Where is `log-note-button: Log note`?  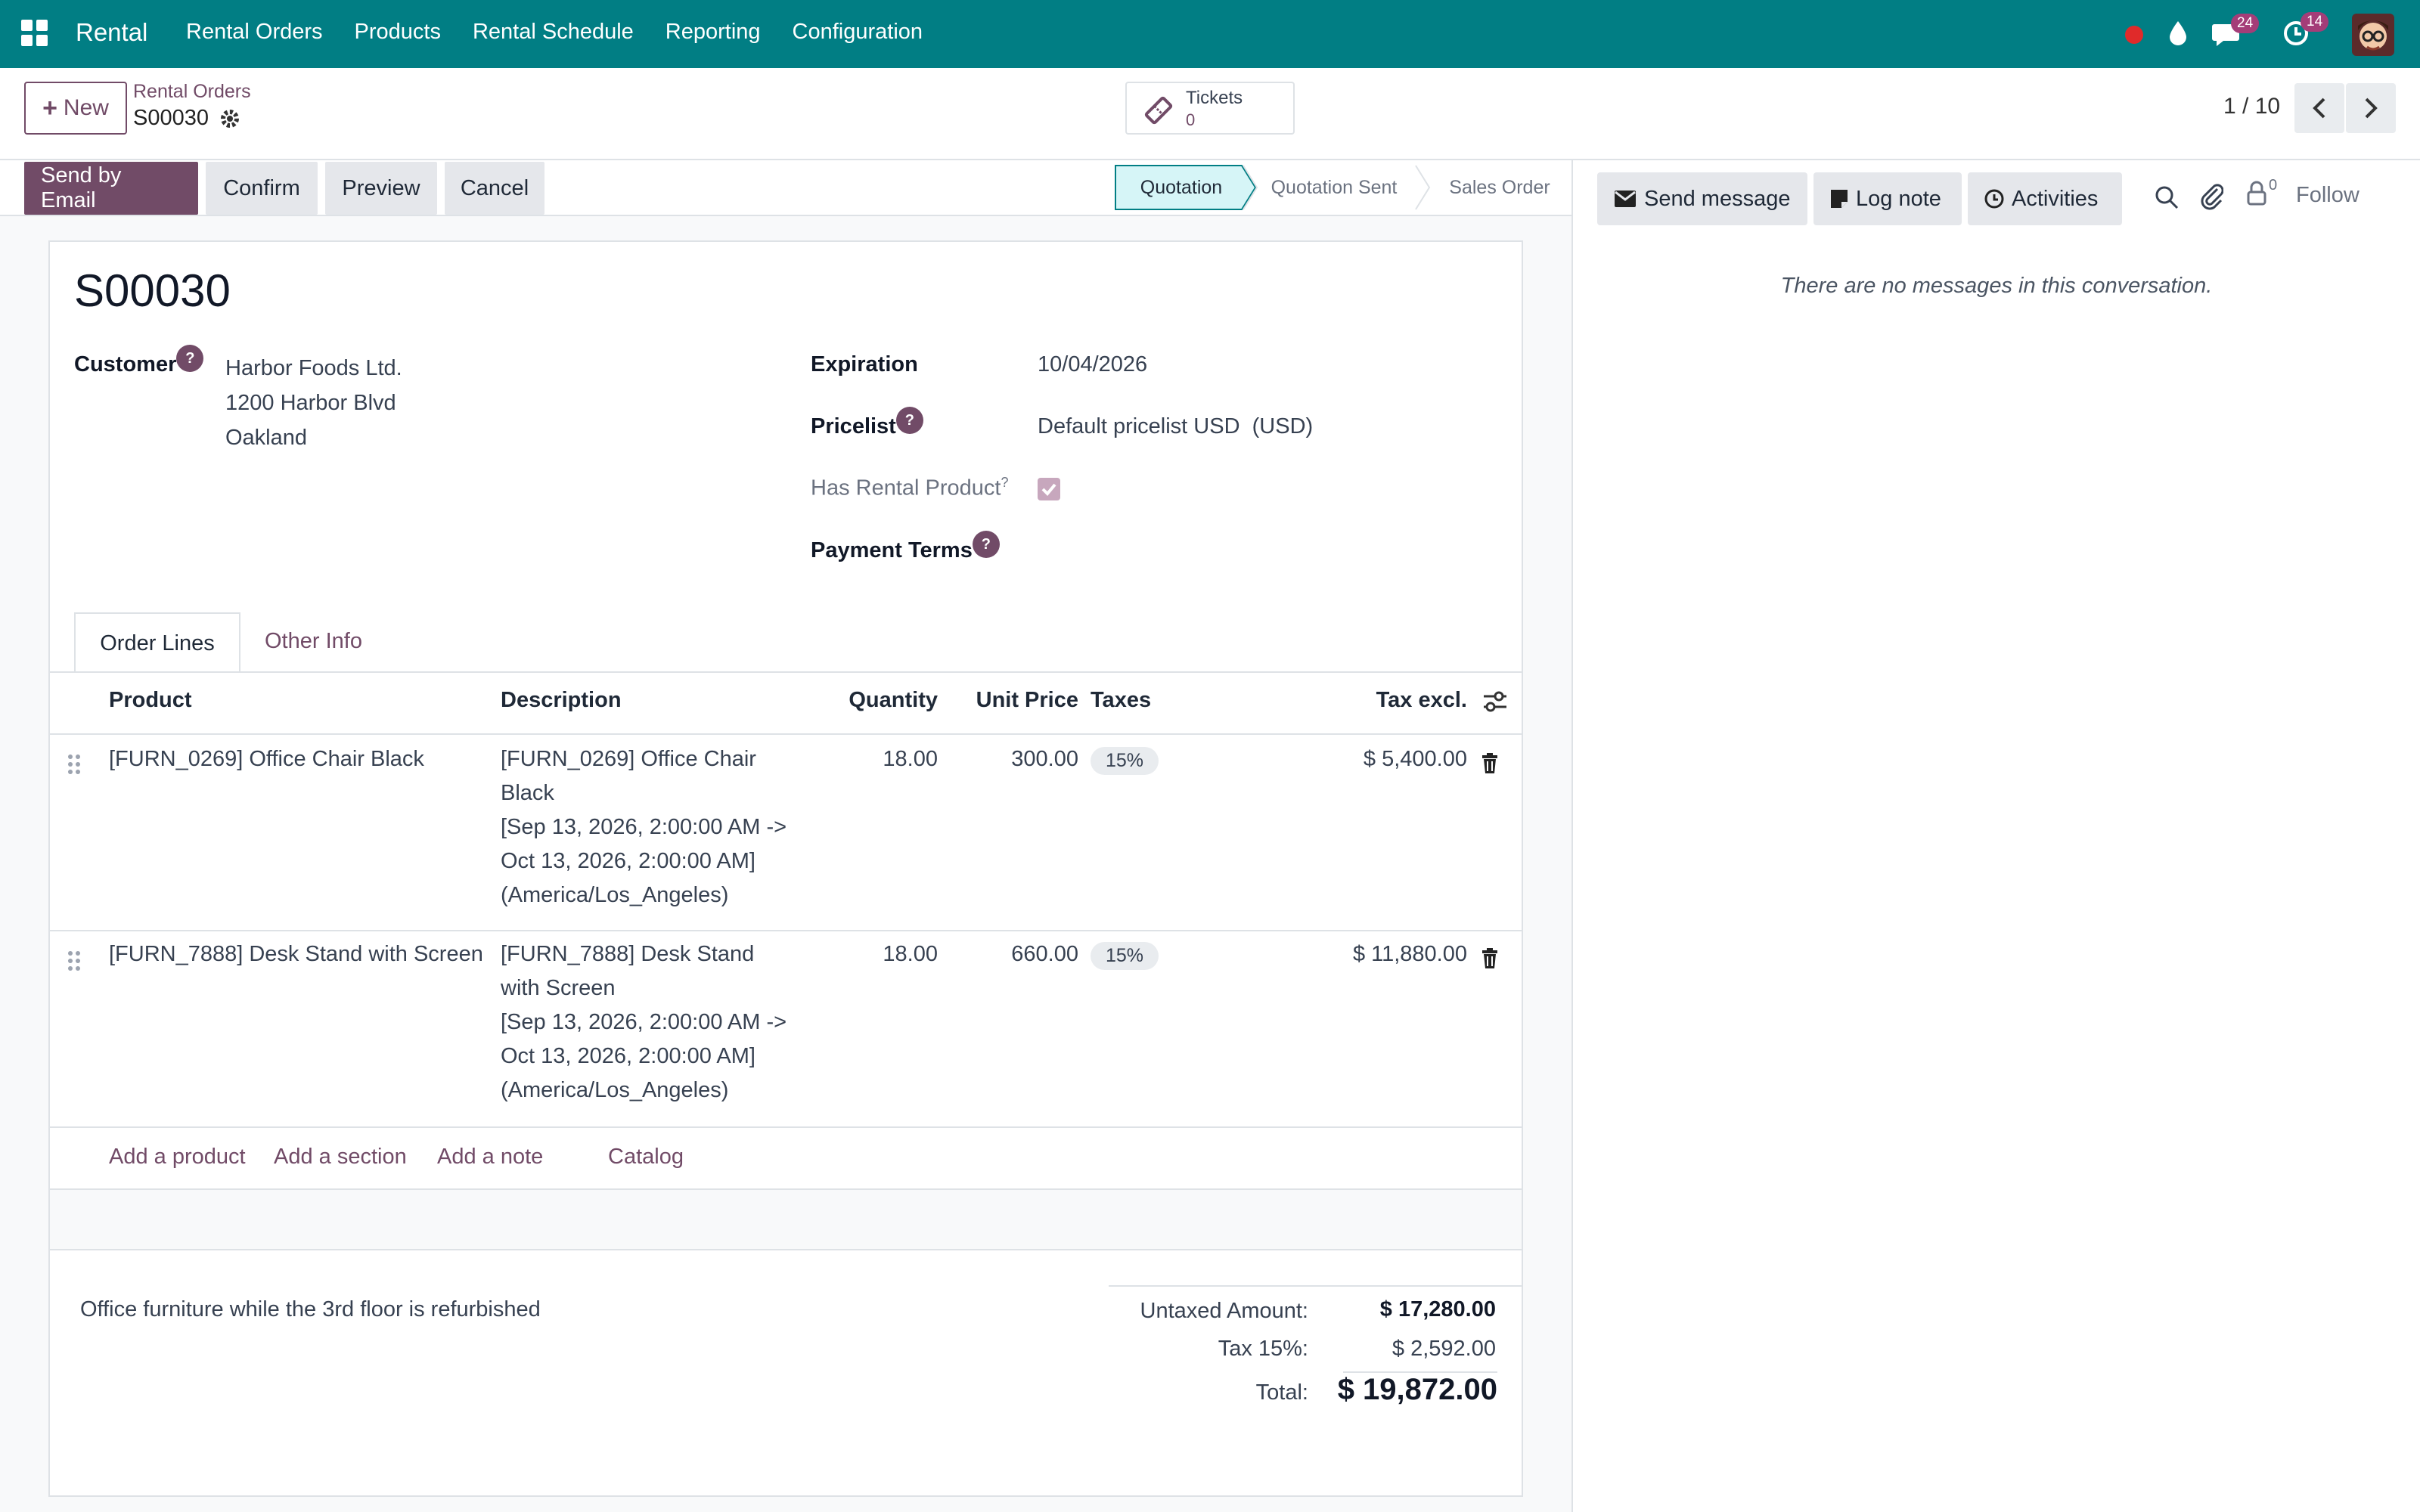 log-note-button: Log note is located at coordinates (1887, 198).